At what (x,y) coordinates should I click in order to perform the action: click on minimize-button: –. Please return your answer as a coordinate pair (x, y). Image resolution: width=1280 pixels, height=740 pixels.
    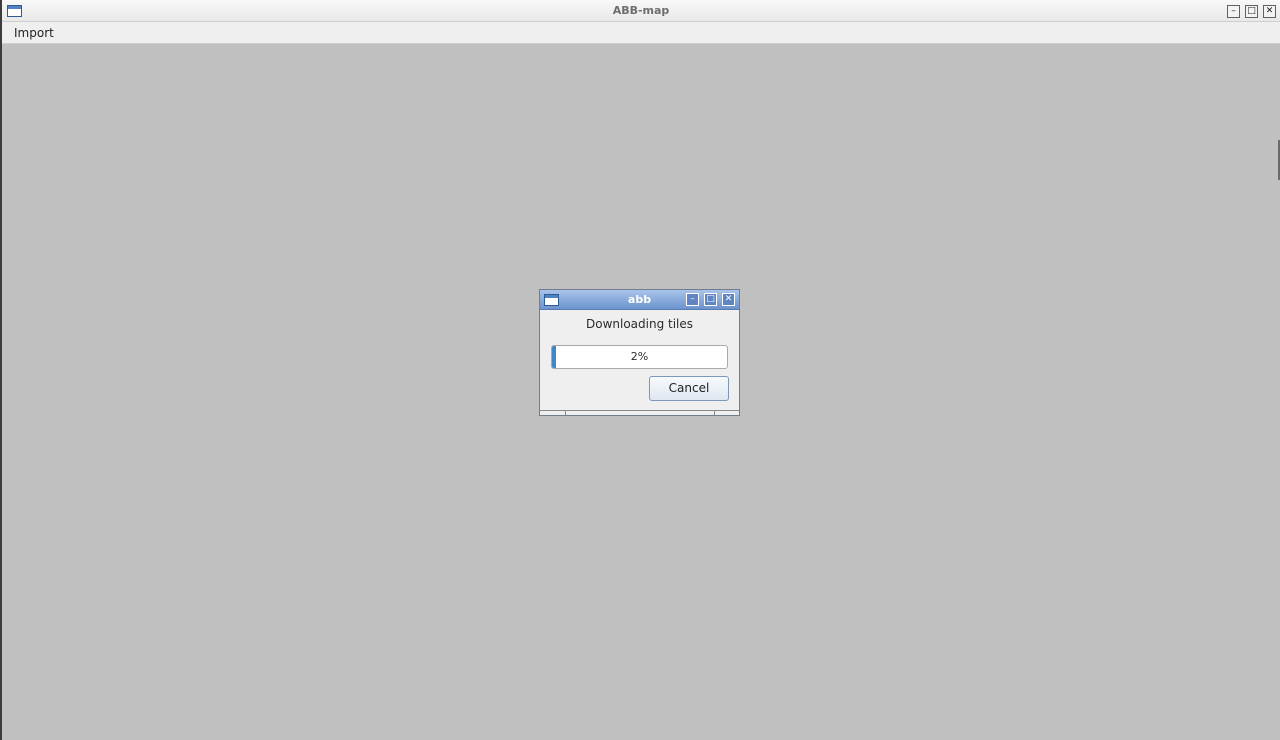
    Looking at the image, I should click on (1233, 11).